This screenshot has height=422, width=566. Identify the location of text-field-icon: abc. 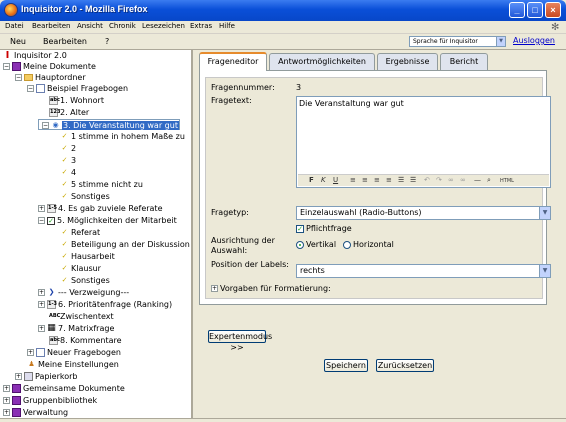
(54, 100).